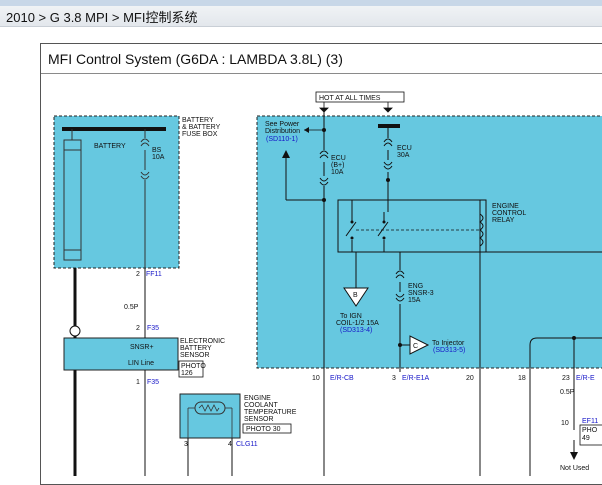 Image resolution: width=602 pixels, height=485 pixels. What do you see at coordinates (141, 363) in the screenshot?
I see `sensor-pin-lin: LIN Line` at bounding box center [141, 363].